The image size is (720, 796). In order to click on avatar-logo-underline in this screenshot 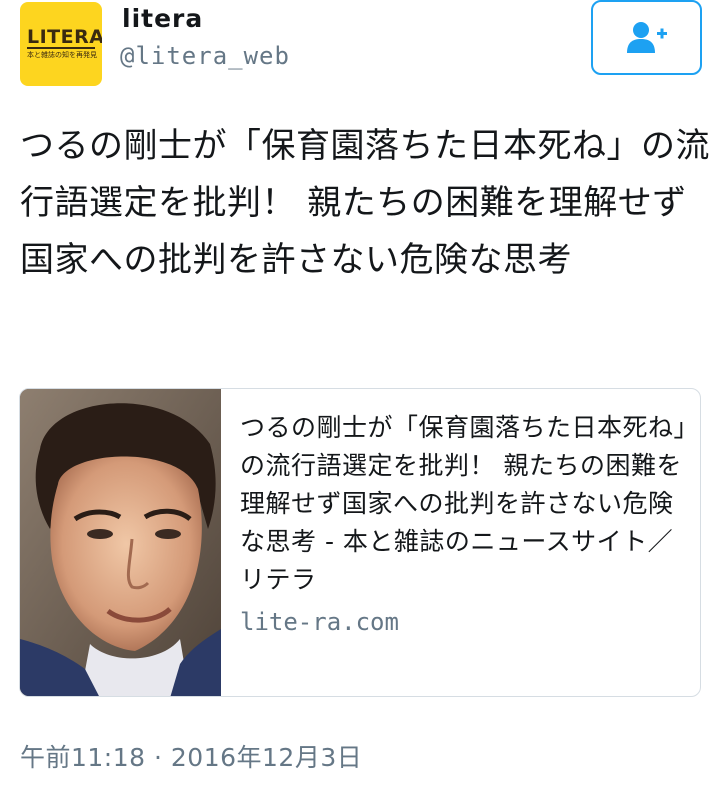, I will do `click(61, 48)`.